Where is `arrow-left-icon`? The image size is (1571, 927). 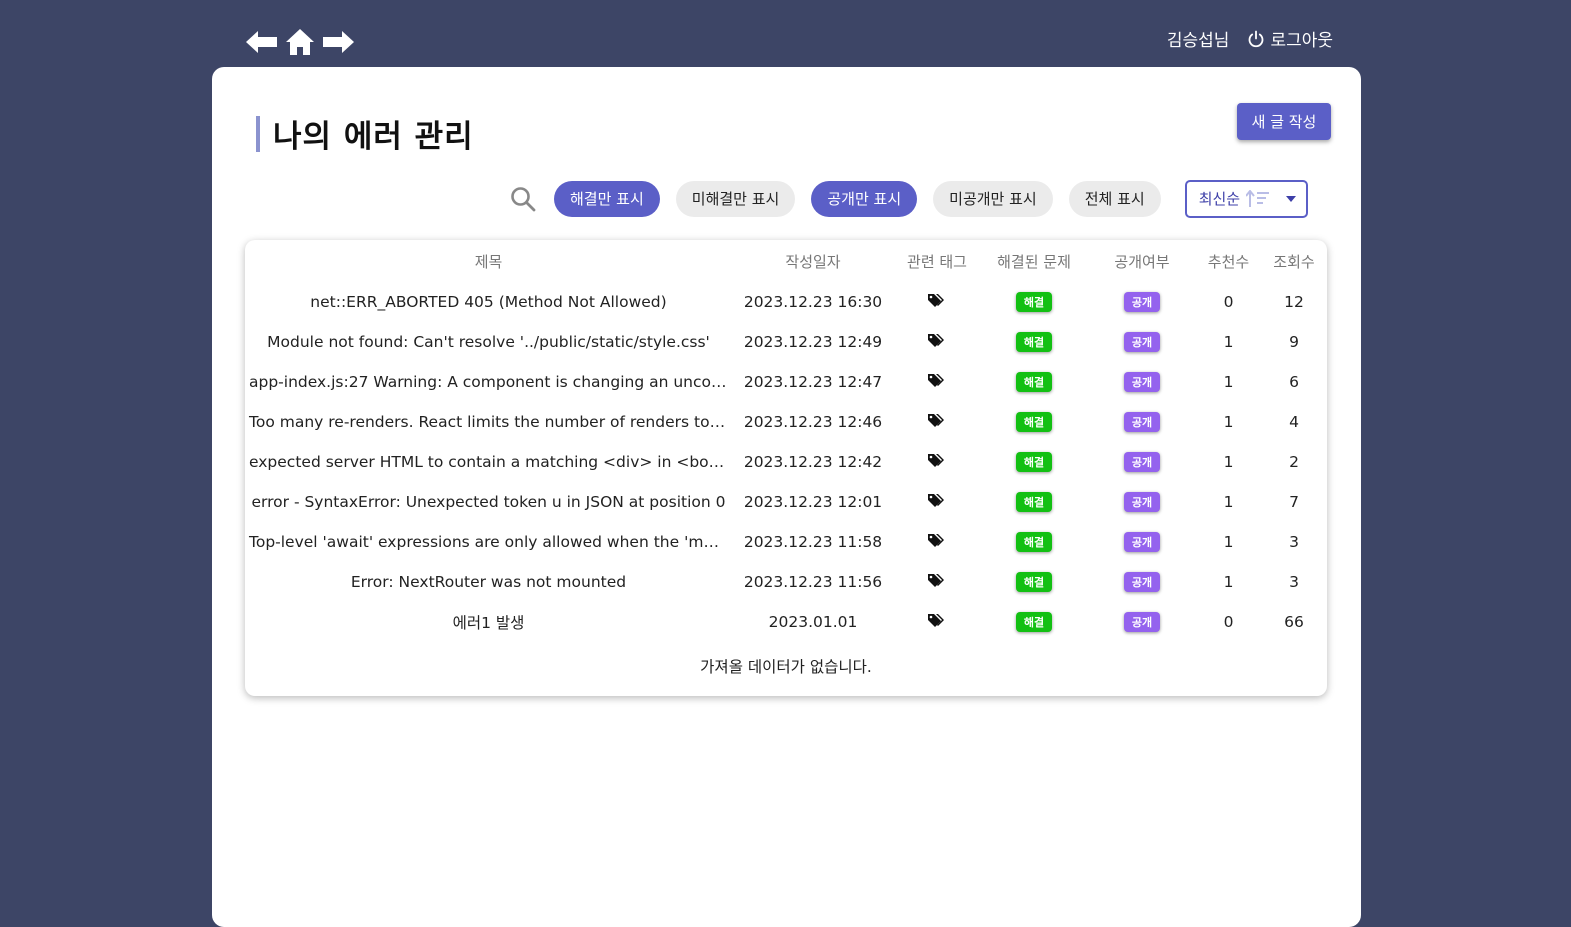 arrow-left-icon is located at coordinates (262, 42).